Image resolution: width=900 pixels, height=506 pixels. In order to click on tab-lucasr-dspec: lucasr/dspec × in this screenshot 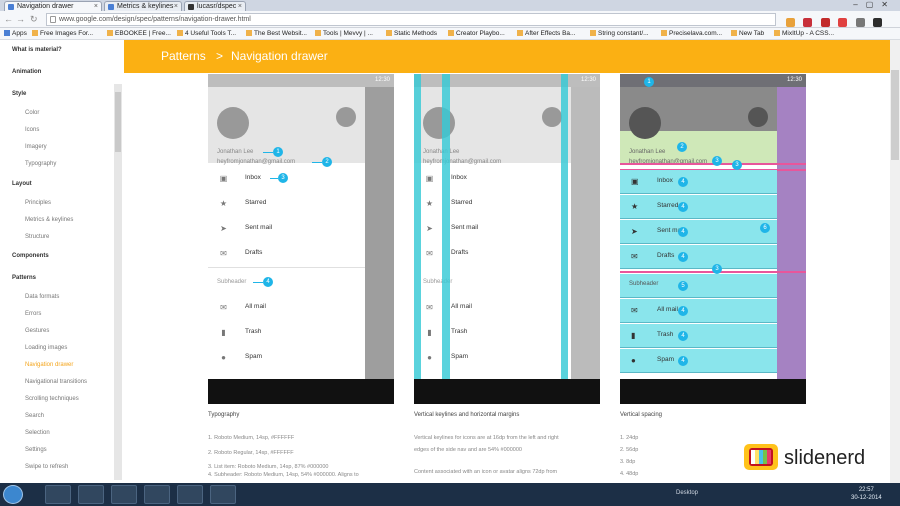, I will do `click(215, 6)`.